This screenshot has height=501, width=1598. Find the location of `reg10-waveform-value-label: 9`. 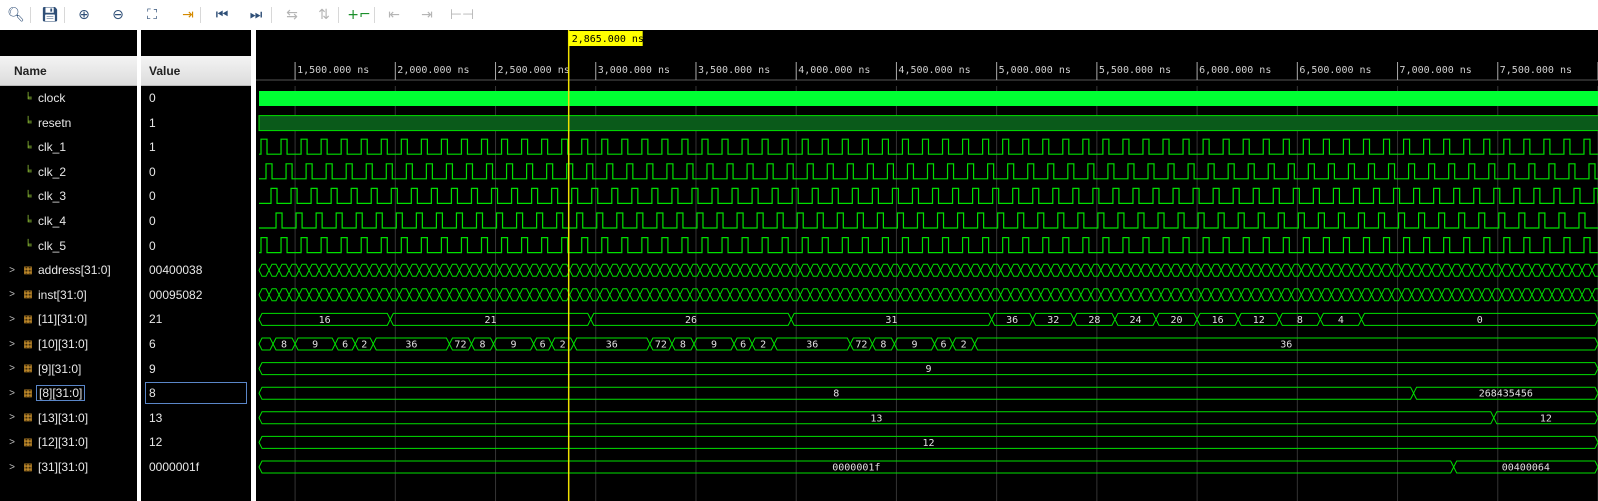

reg10-waveform-value-label: 9 is located at coordinates (514, 345).